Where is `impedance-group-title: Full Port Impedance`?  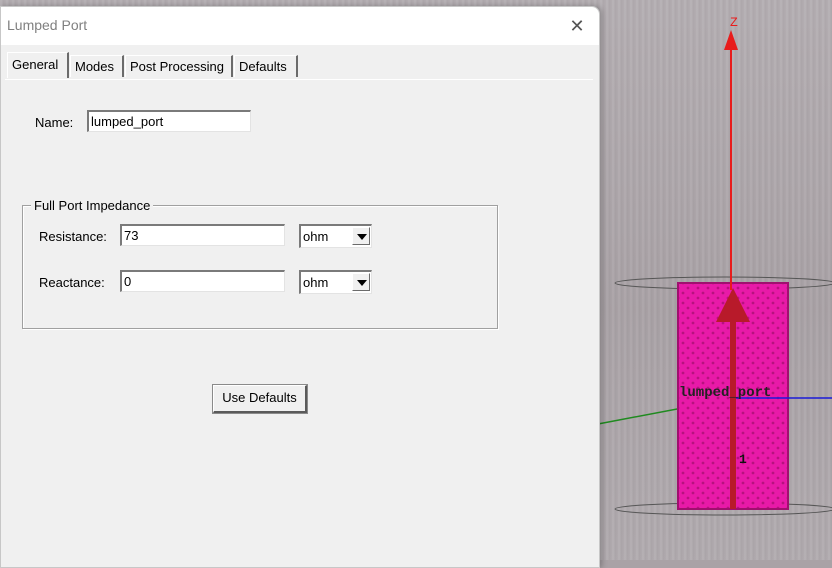 impedance-group-title: Full Port Impedance is located at coordinates (92, 205).